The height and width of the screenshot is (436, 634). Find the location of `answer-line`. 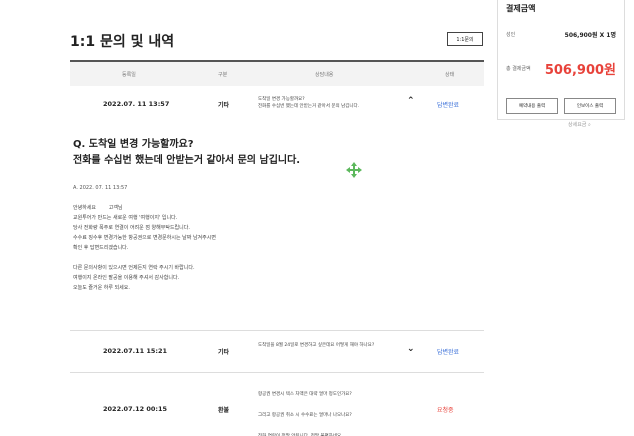

answer-line is located at coordinates (144, 258).